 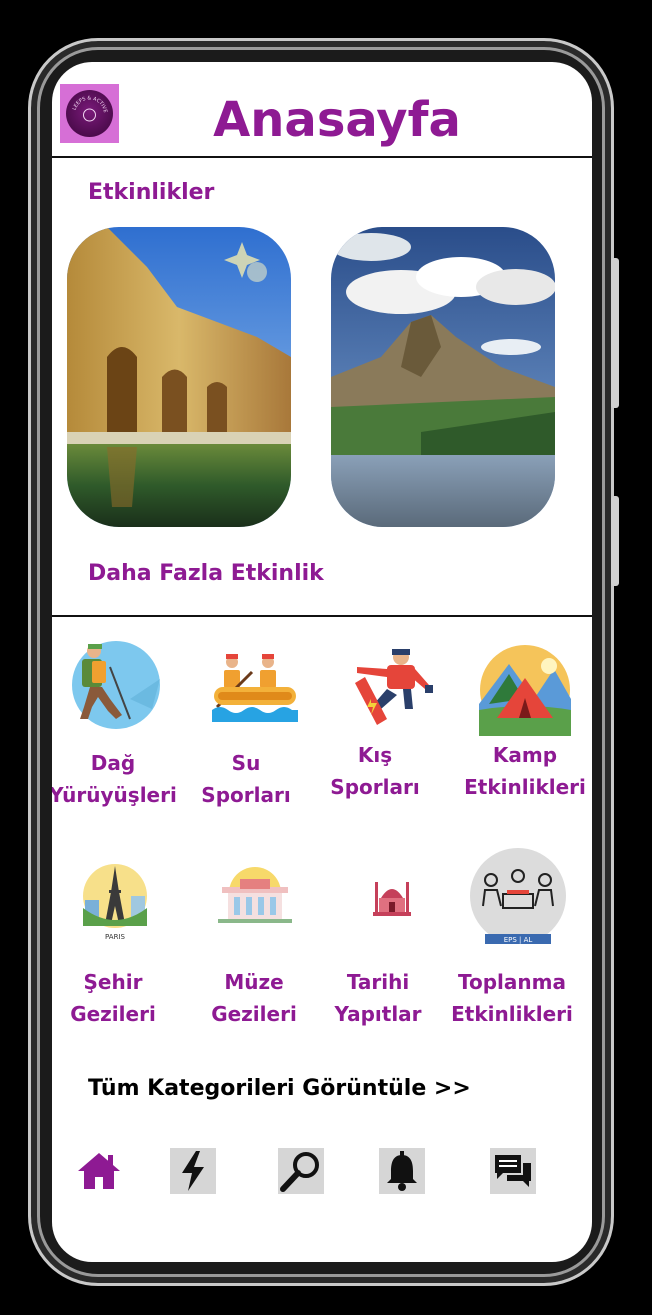 What do you see at coordinates (279, 1088) in the screenshot?
I see `view-all-categories-link: Tüm Kategorileri Görüntüle >>` at bounding box center [279, 1088].